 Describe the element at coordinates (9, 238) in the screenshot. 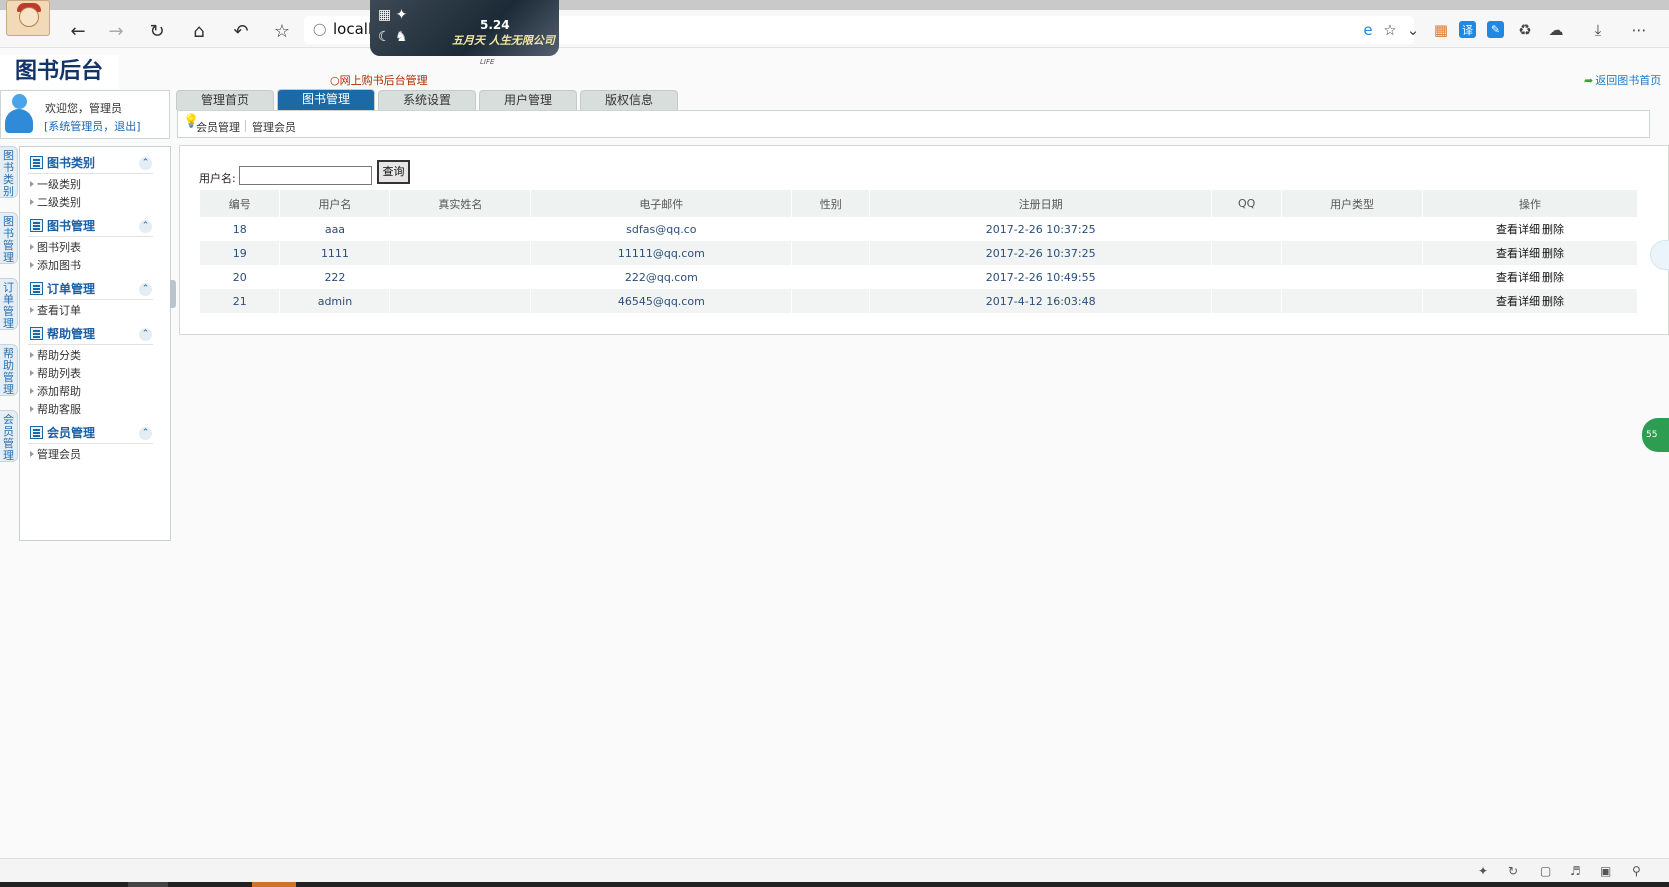

I see `vtab-book-management: 图书管理` at that location.